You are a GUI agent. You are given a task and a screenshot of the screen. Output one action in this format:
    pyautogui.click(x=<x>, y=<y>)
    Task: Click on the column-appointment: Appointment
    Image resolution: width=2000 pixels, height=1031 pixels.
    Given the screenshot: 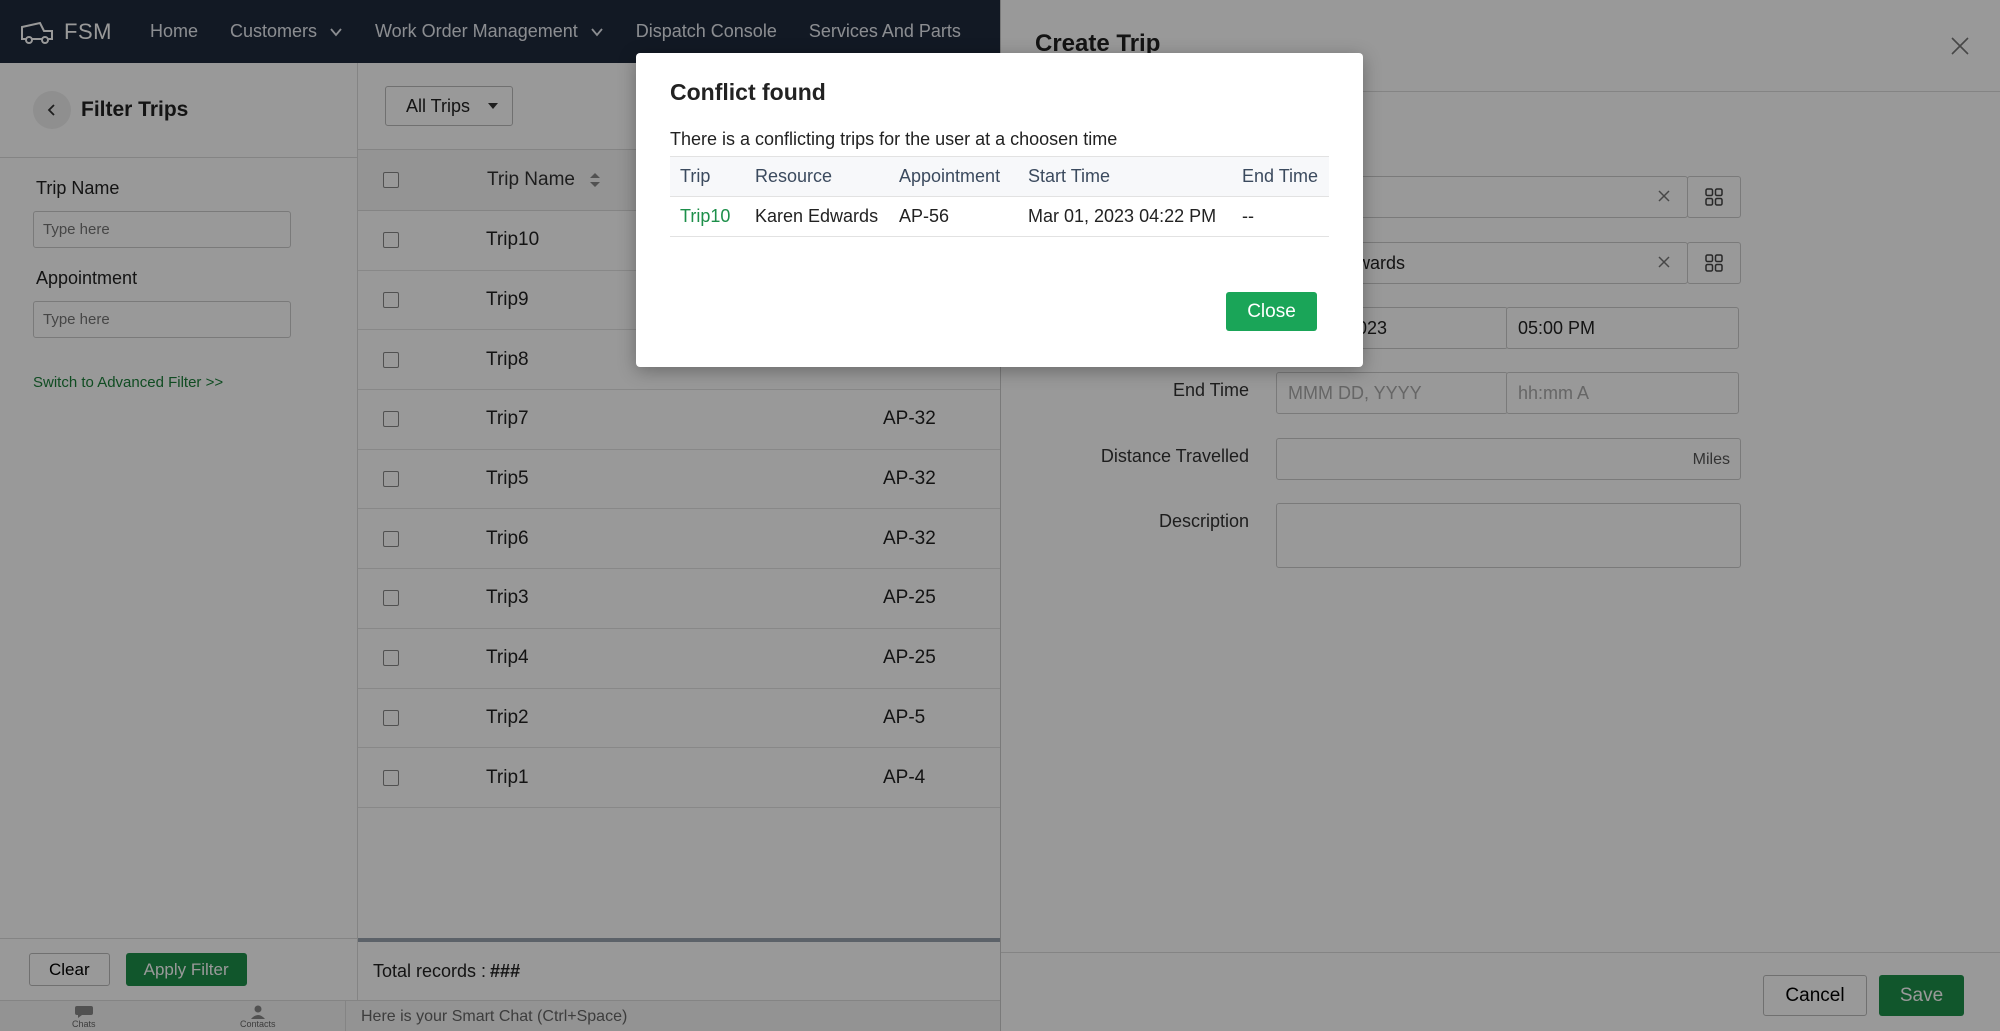 What is the action you would take?
    pyautogui.click(x=953, y=176)
    